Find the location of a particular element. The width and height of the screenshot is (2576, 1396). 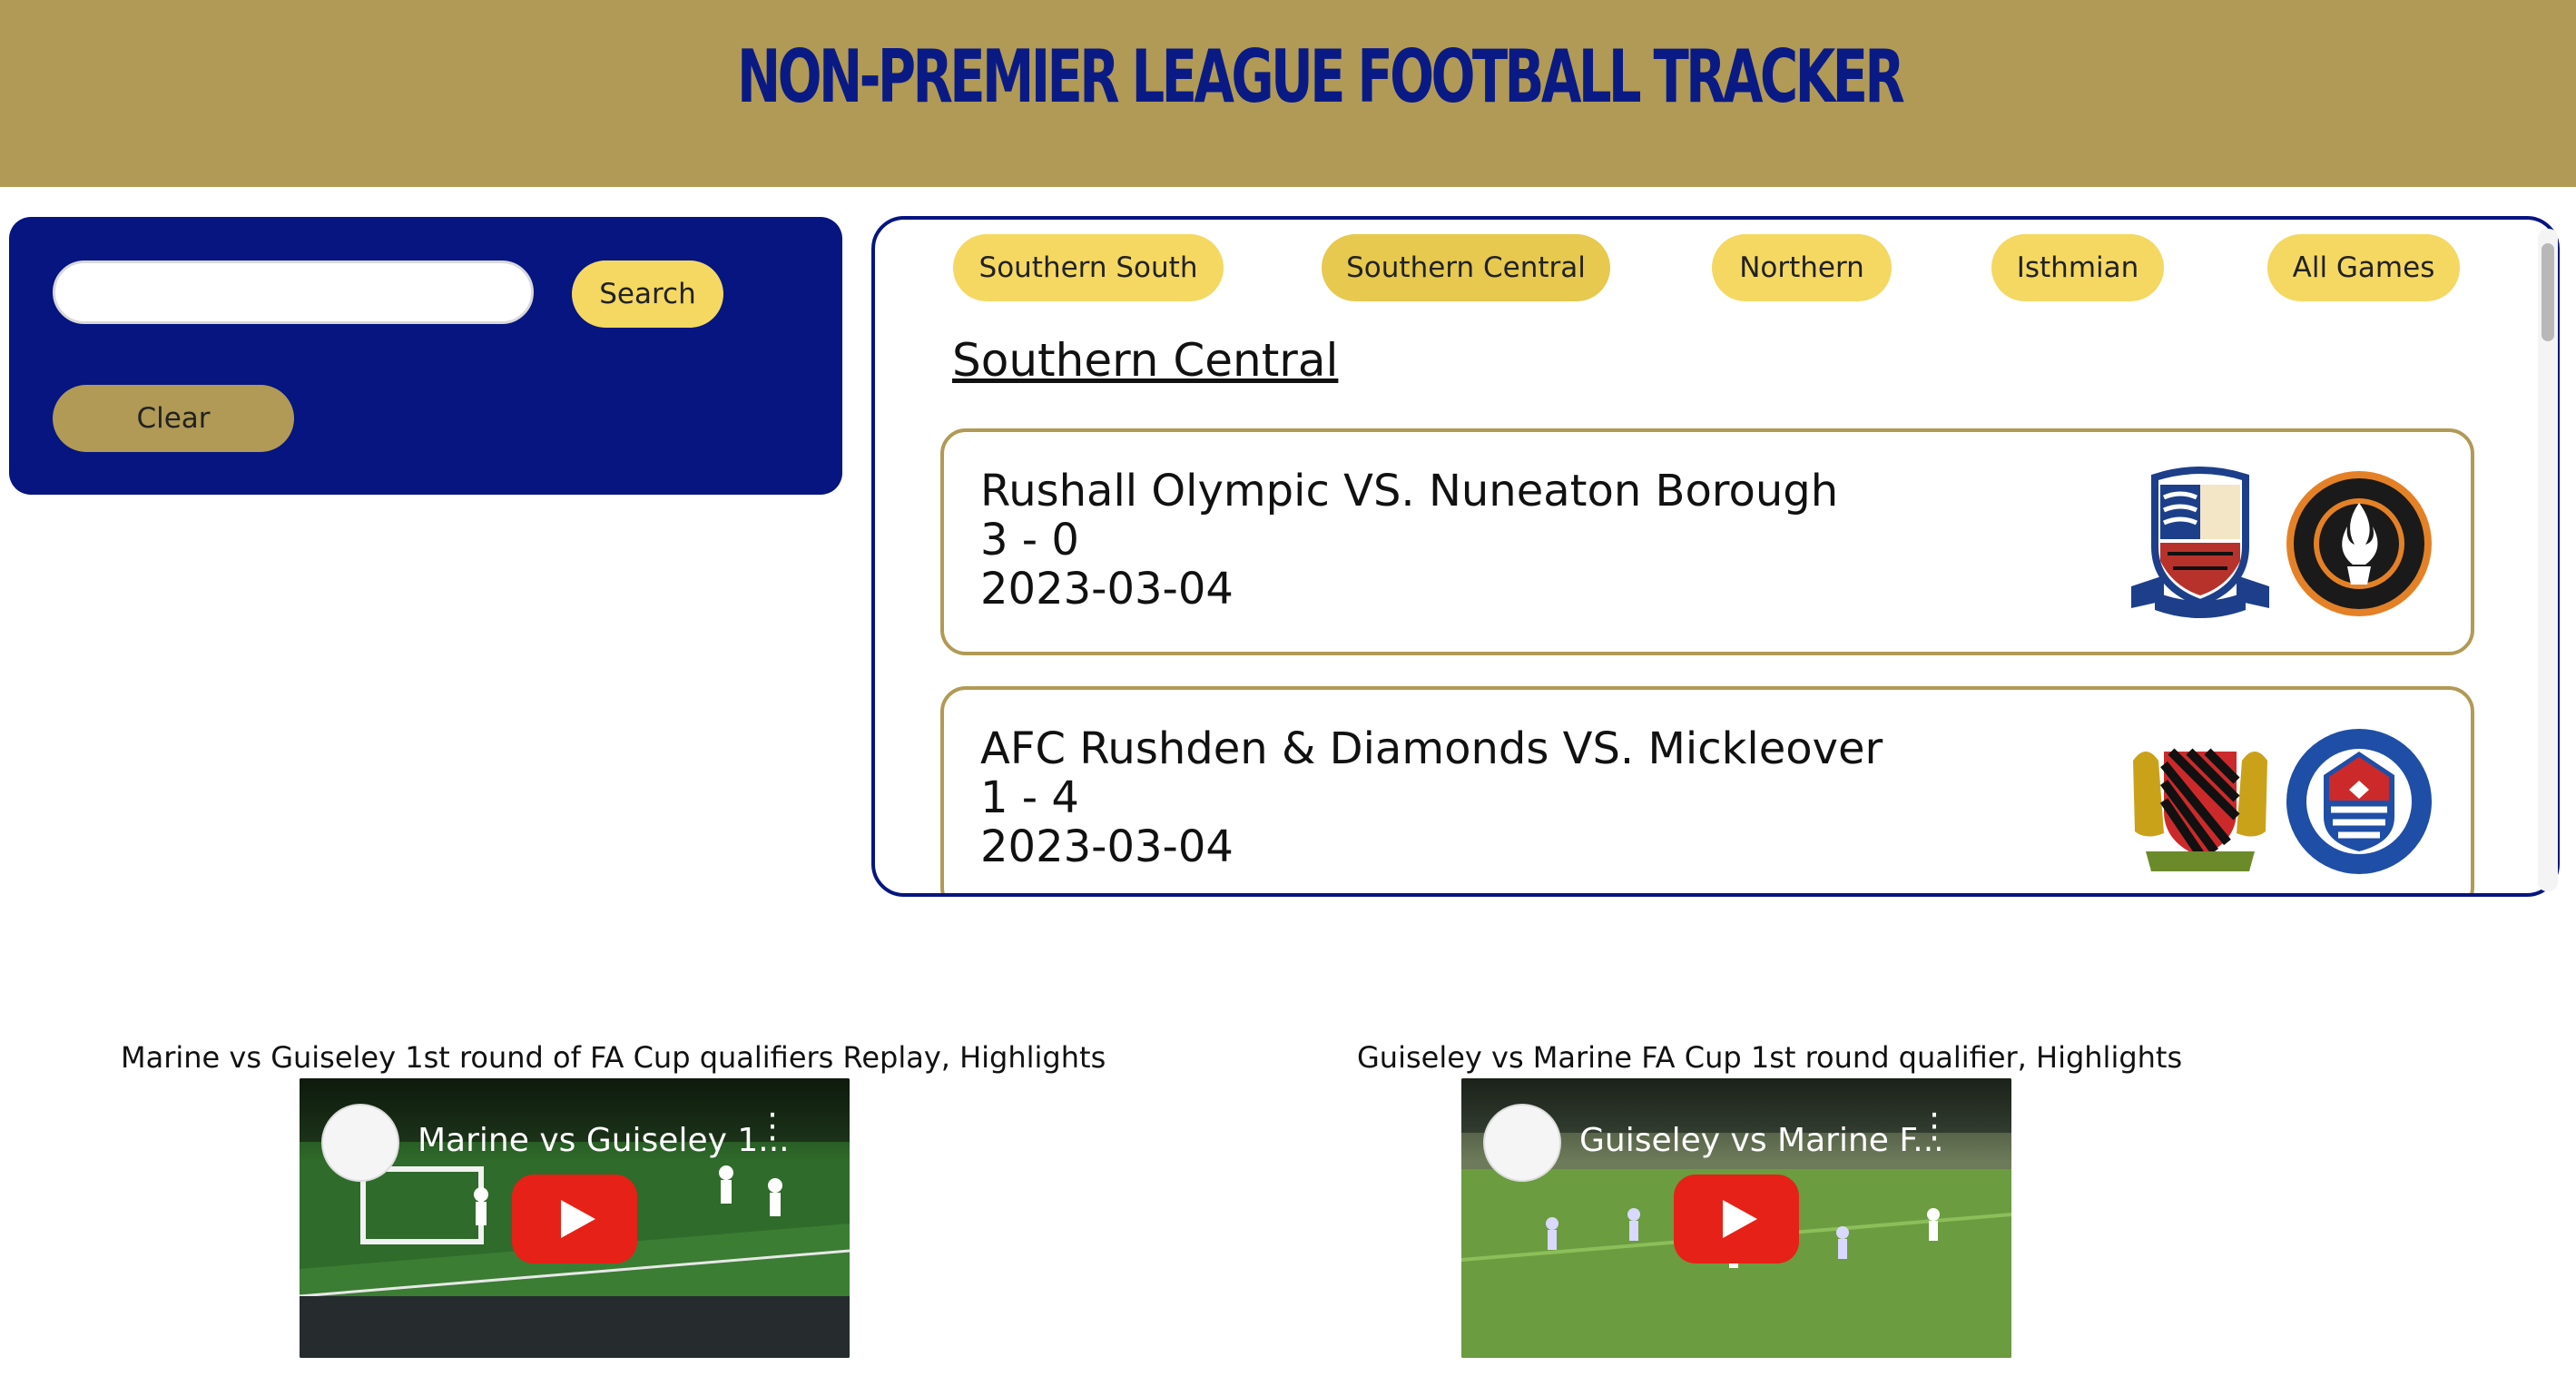

video-player: Guiseley vs Marine F... ⋮ is located at coordinates (1736, 1218).